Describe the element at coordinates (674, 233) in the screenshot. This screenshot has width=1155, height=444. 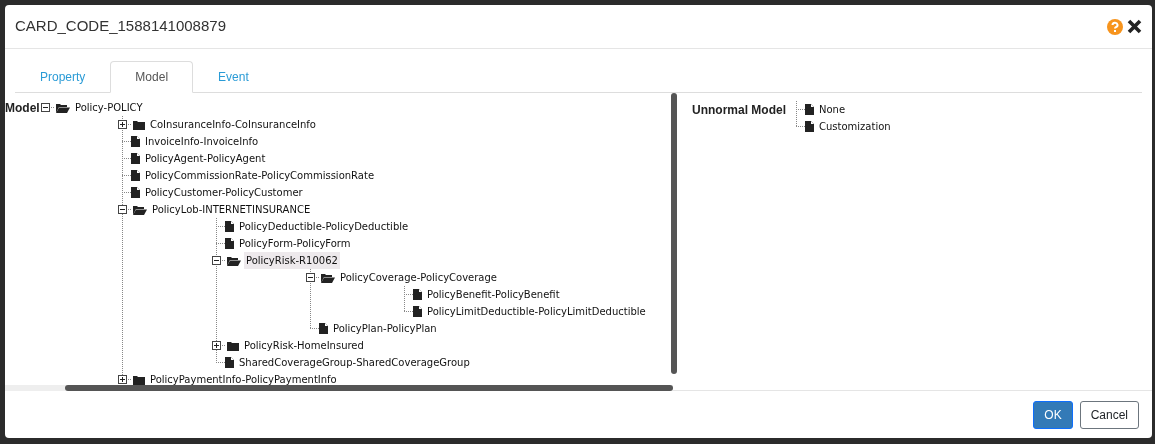
I see `vertical-scrollbar` at that location.